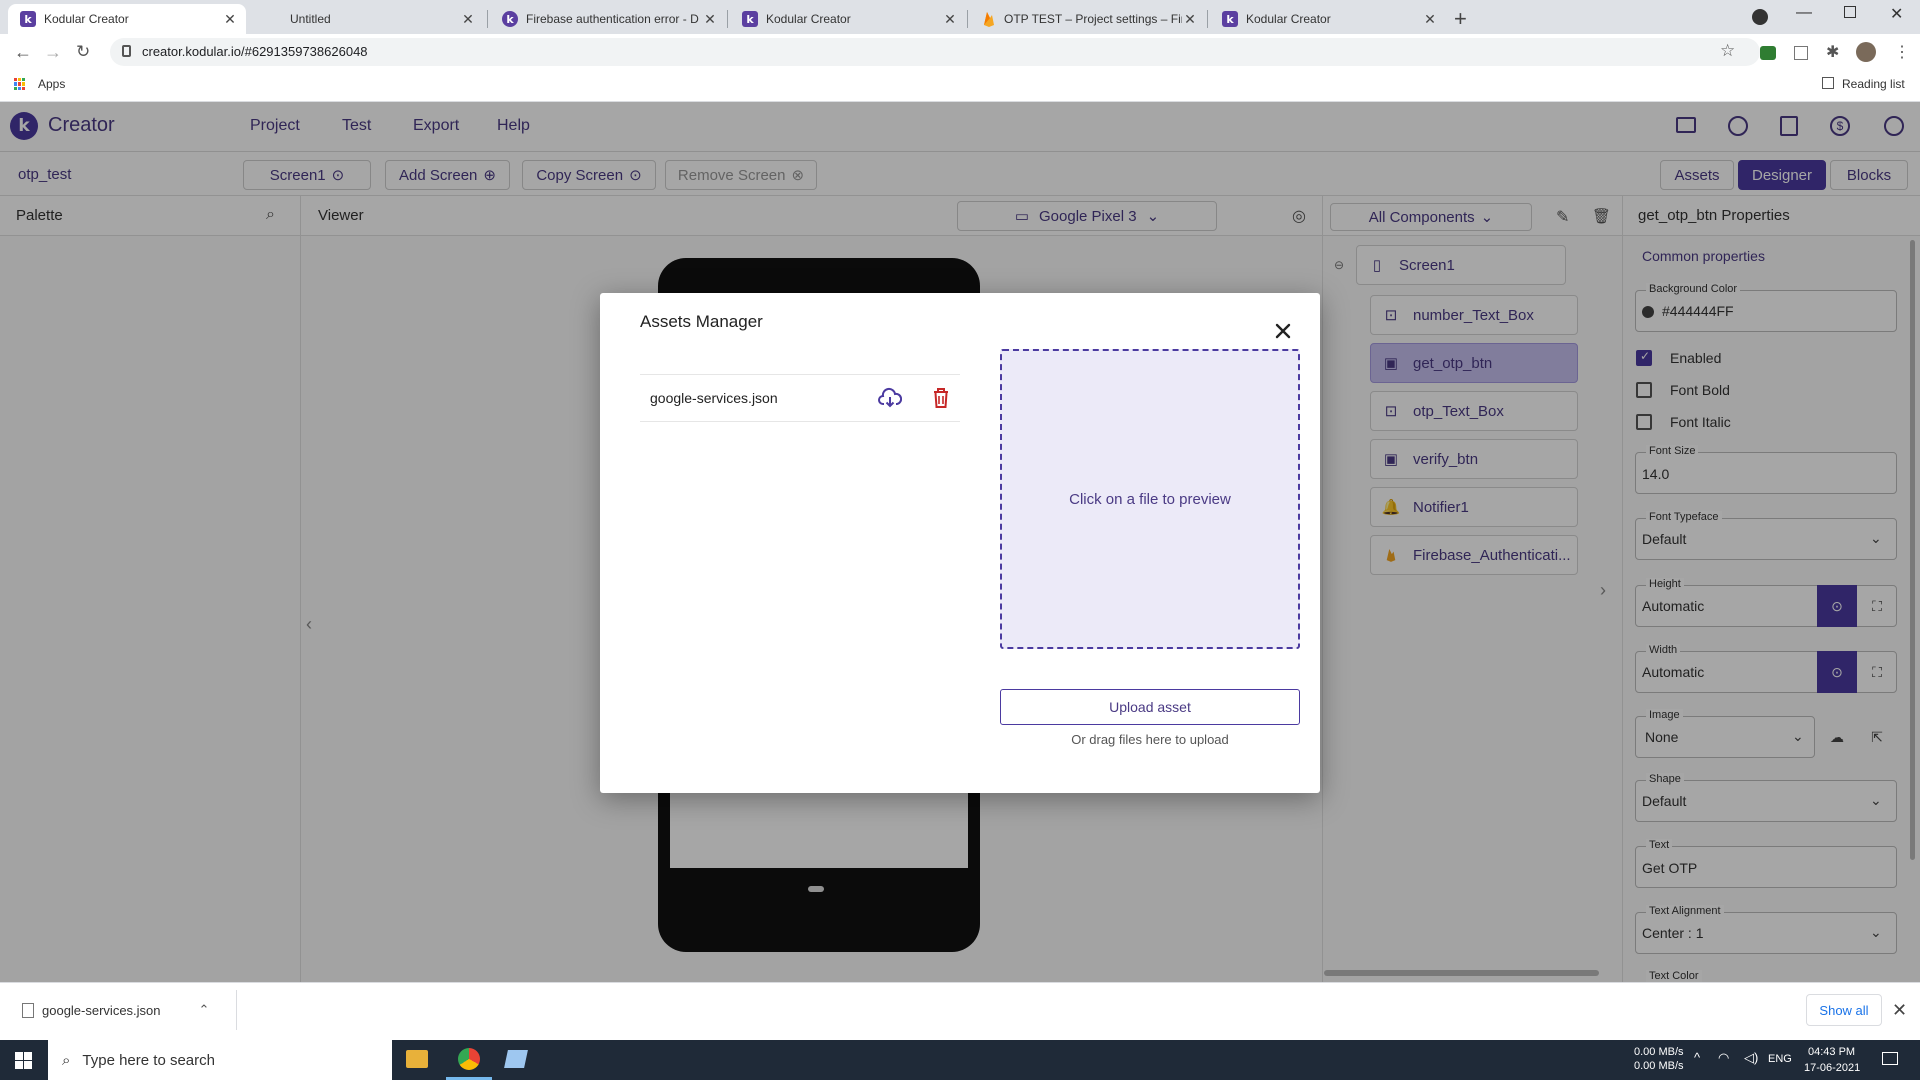 Image resolution: width=1920 pixels, height=1080 pixels. I want to click on profile-avatar, so click(1866, 52).